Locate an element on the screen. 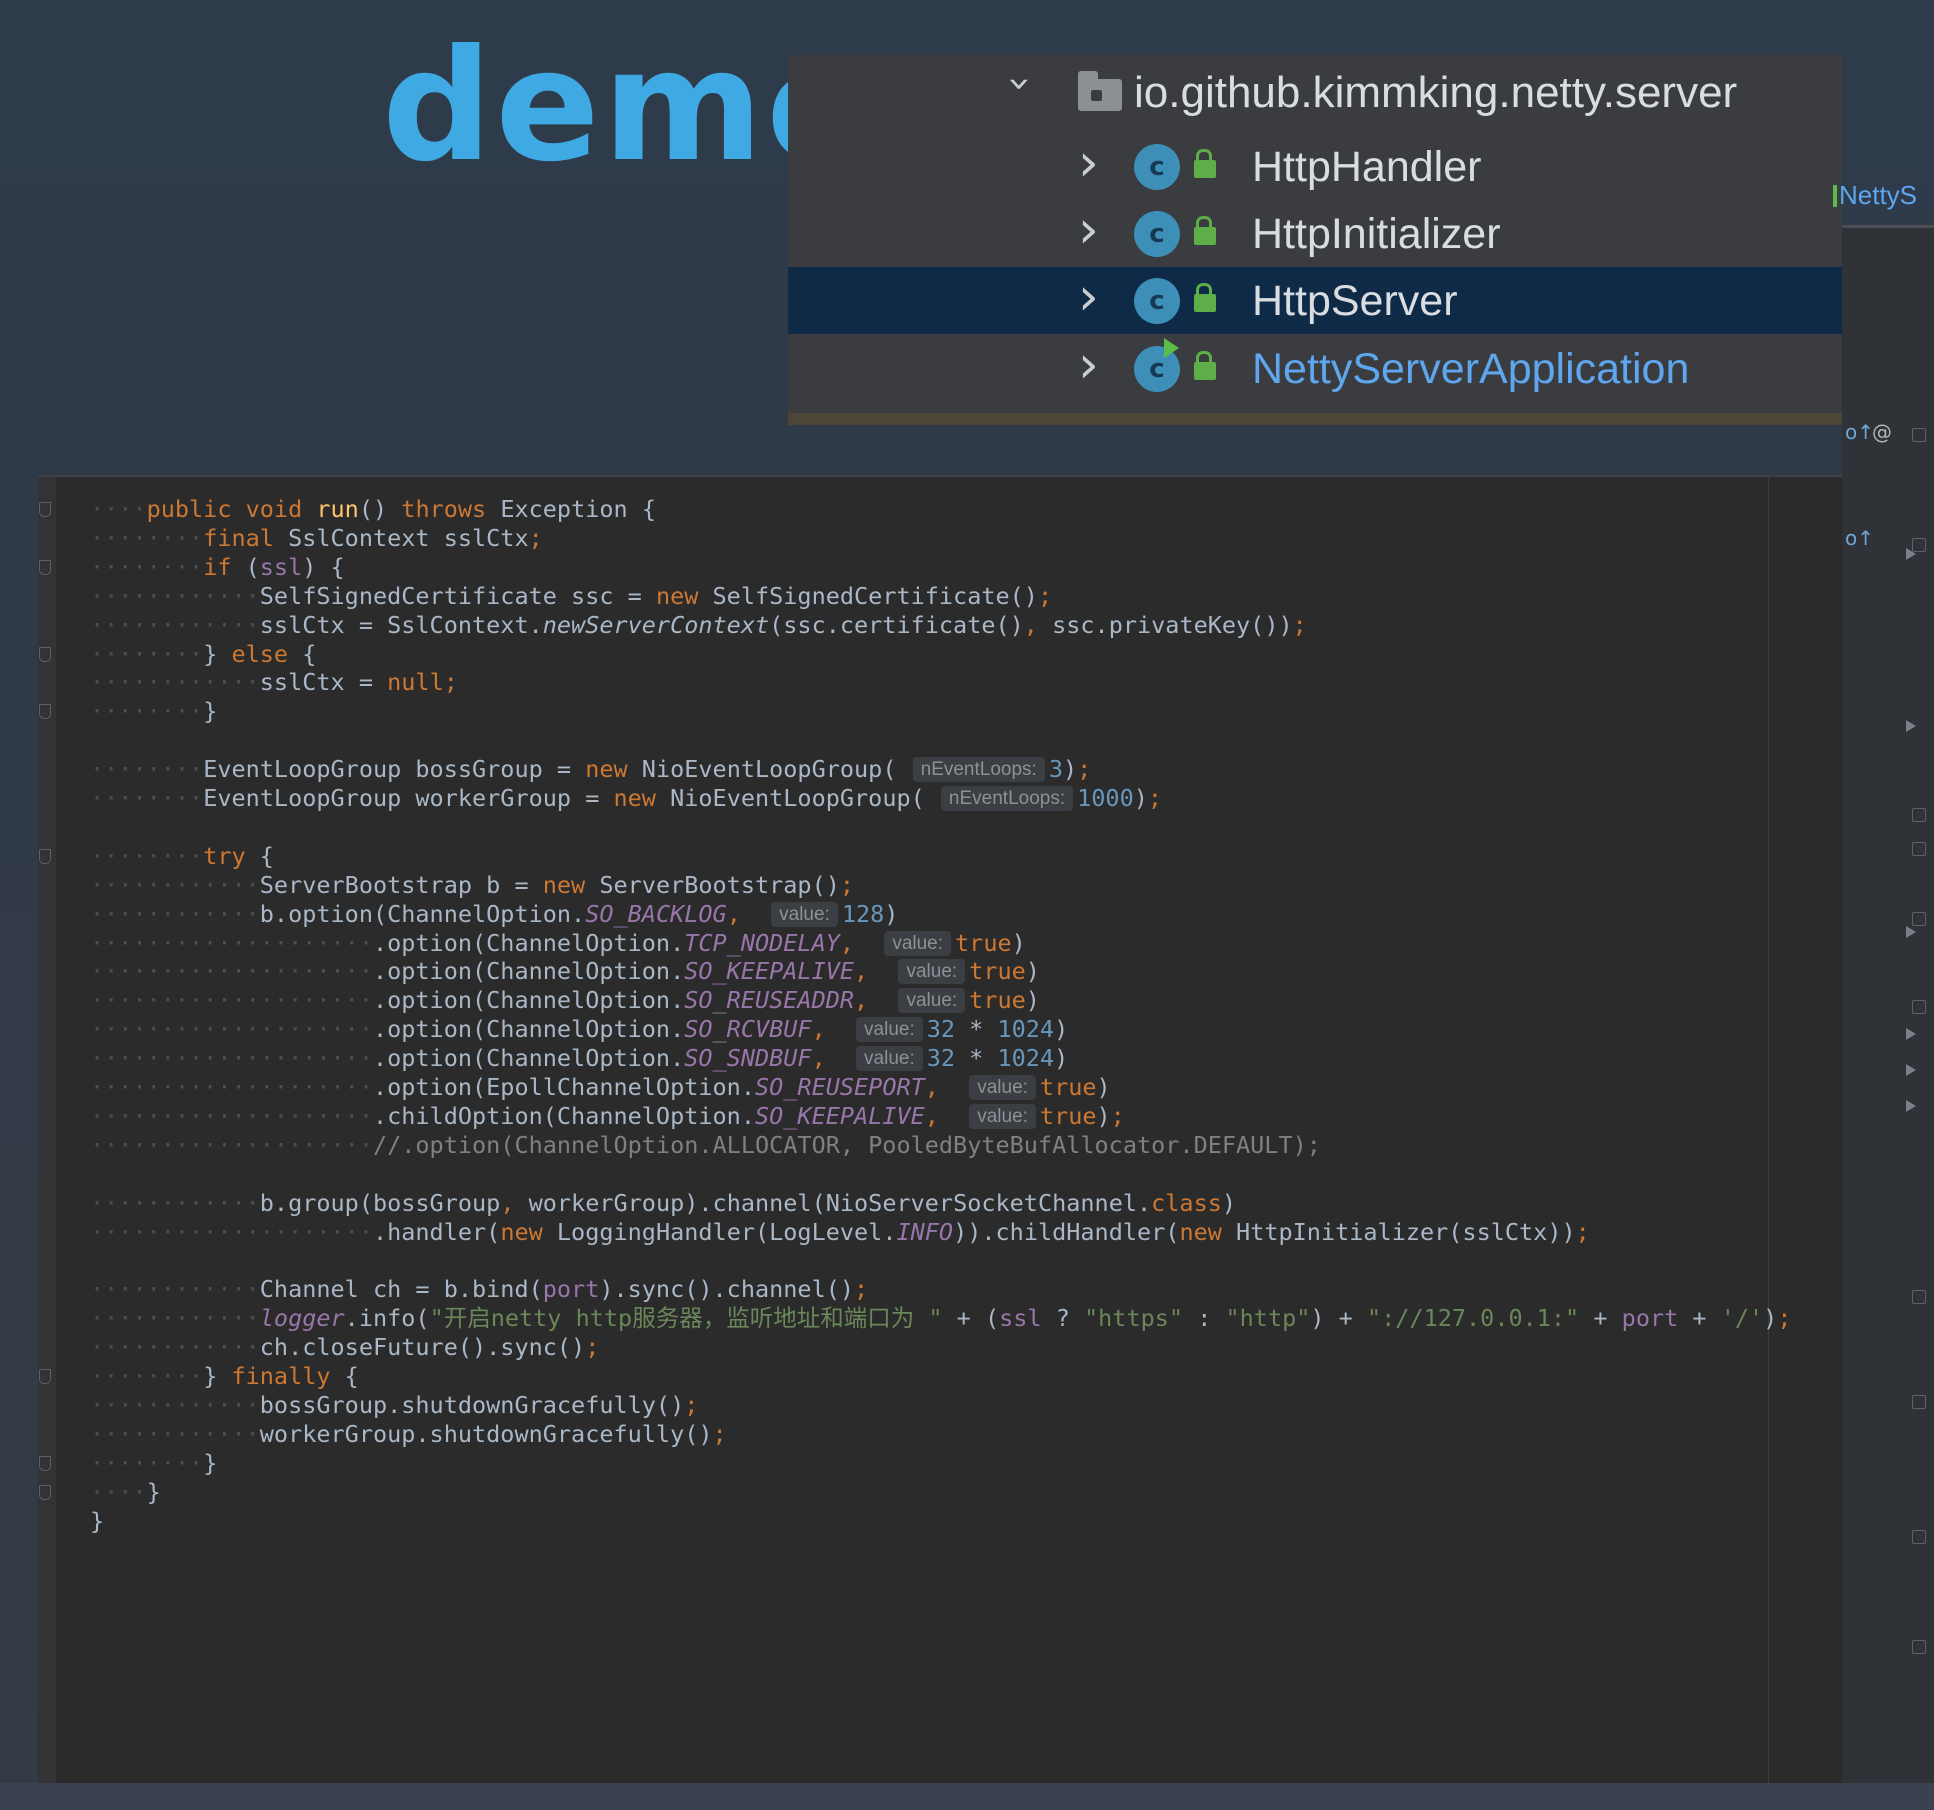 Image resolution: width=1934 pixels, height=1810 pixels. package-folder-icon is located at coordinates (1100, 91).